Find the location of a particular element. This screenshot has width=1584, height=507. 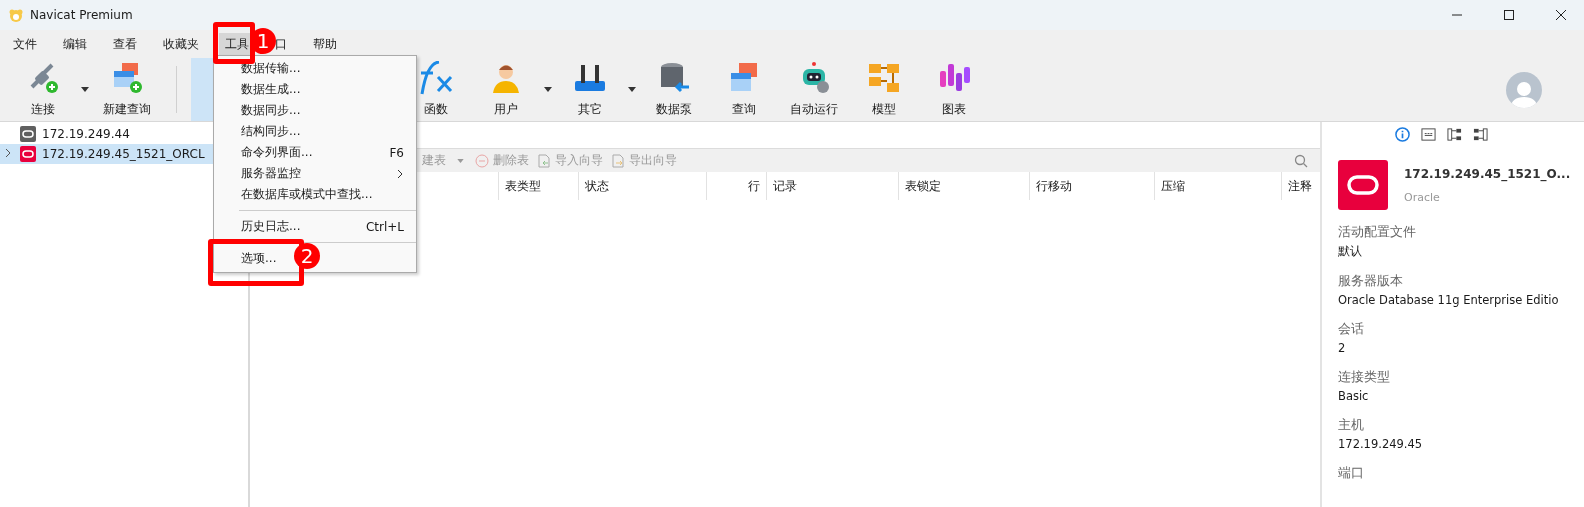

ddl-icon is located at coordinates (1428, 134).